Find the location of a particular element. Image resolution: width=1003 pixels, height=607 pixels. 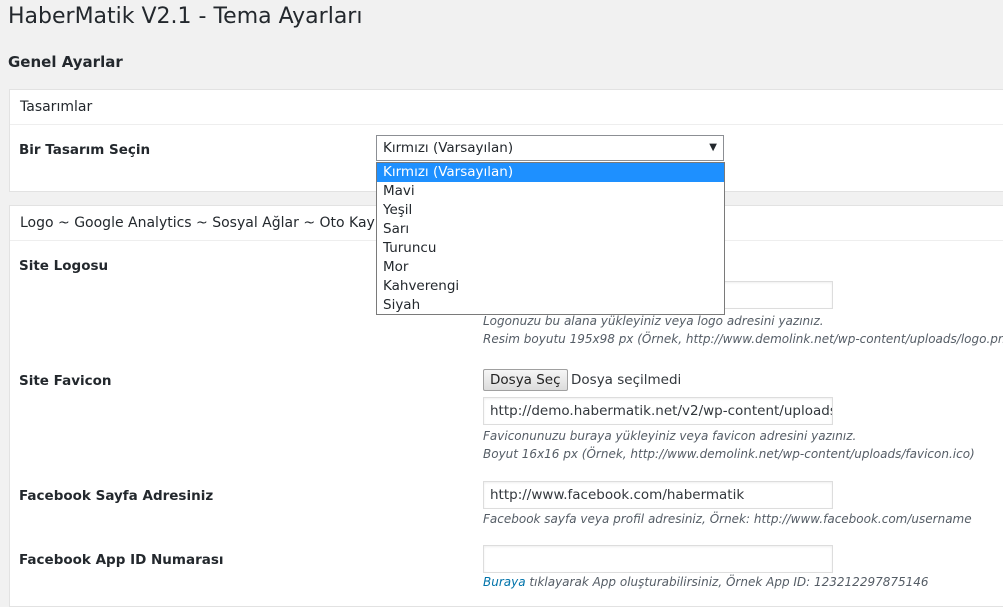

design-option-mor: Mor is located at coordinates (550, 267).